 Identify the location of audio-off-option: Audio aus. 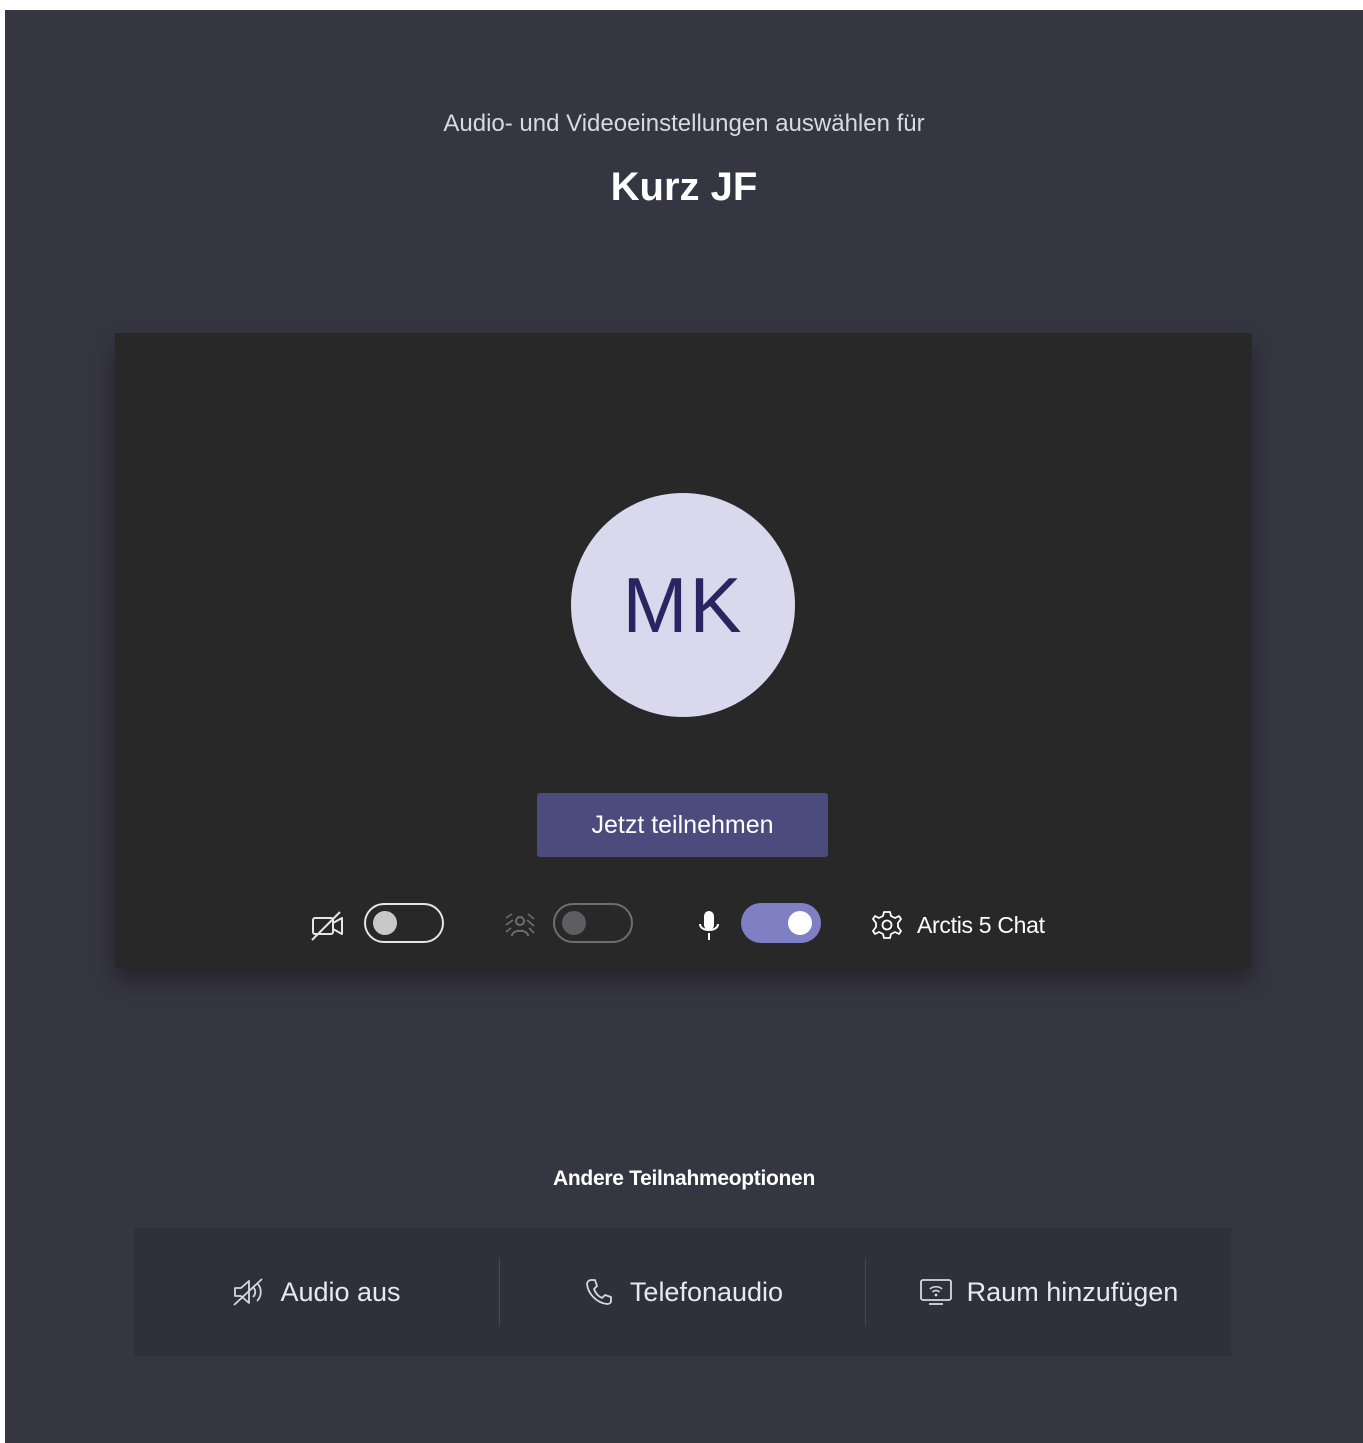
(316, 1292).